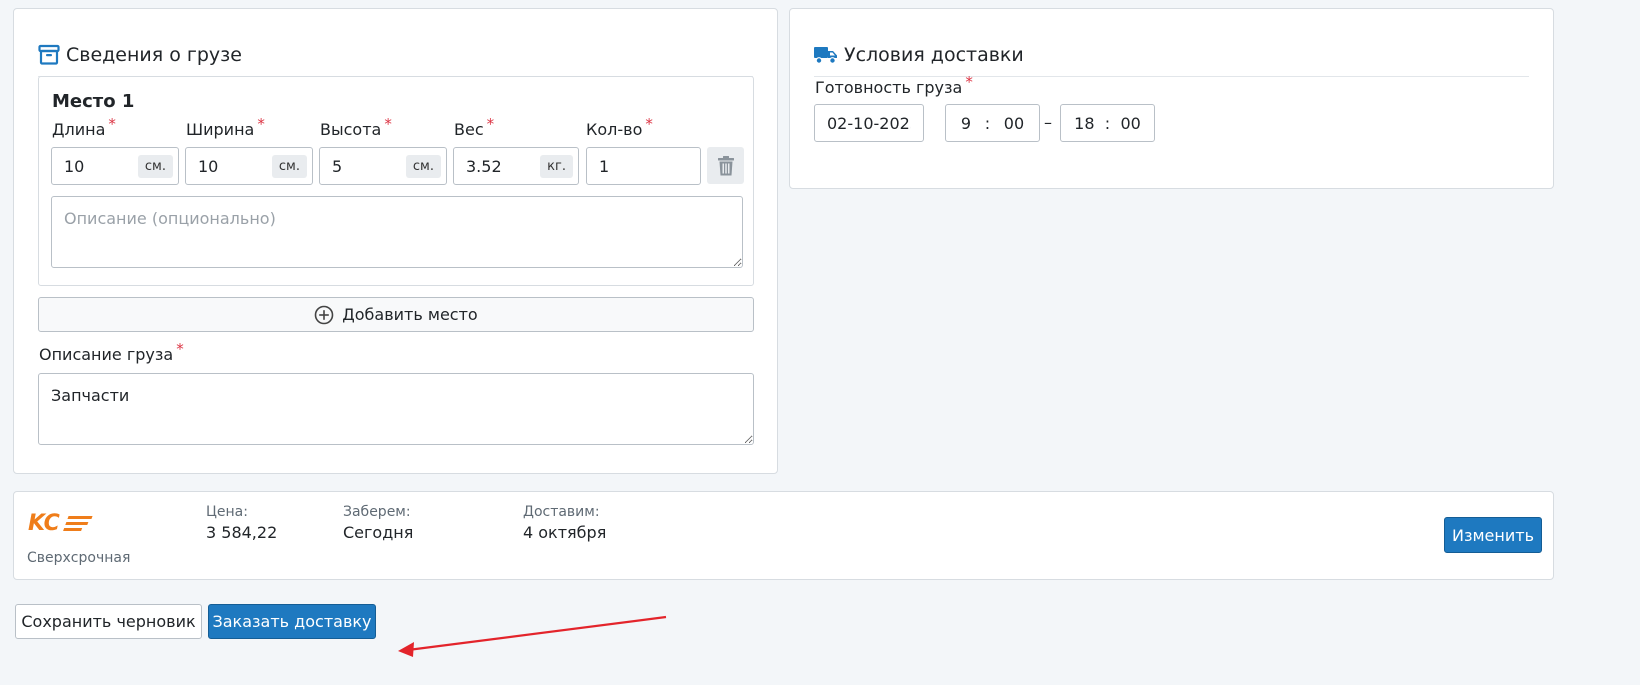  Describe the element at coordinates (619, 127) in the screenshot. I see `quantity-label: Кол-во *` at that location.